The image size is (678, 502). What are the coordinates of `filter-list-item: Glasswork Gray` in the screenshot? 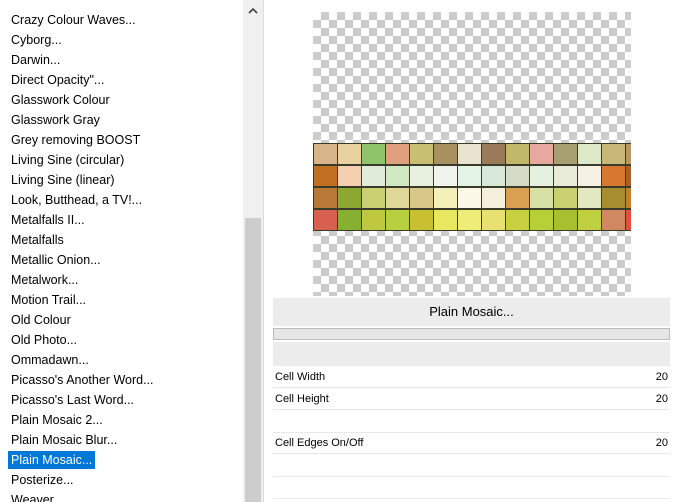 It's located at (55, 120).